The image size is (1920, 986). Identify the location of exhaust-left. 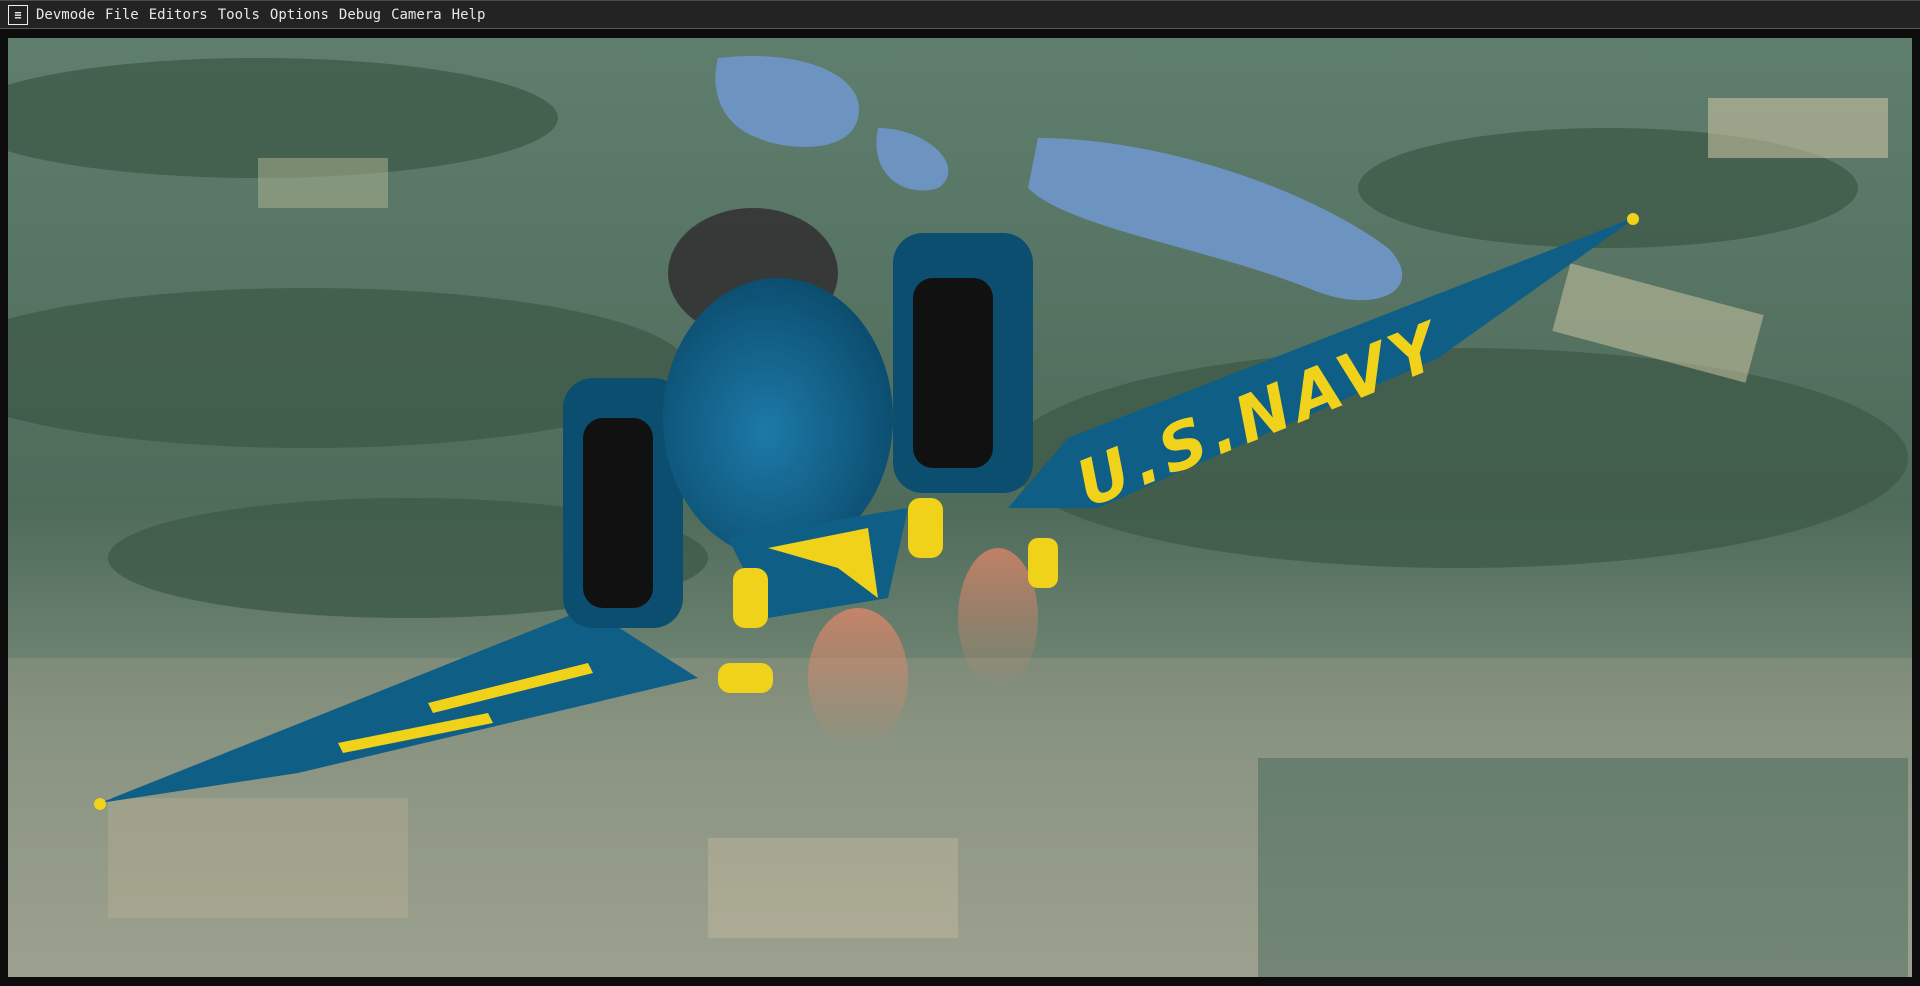
(858, 678).